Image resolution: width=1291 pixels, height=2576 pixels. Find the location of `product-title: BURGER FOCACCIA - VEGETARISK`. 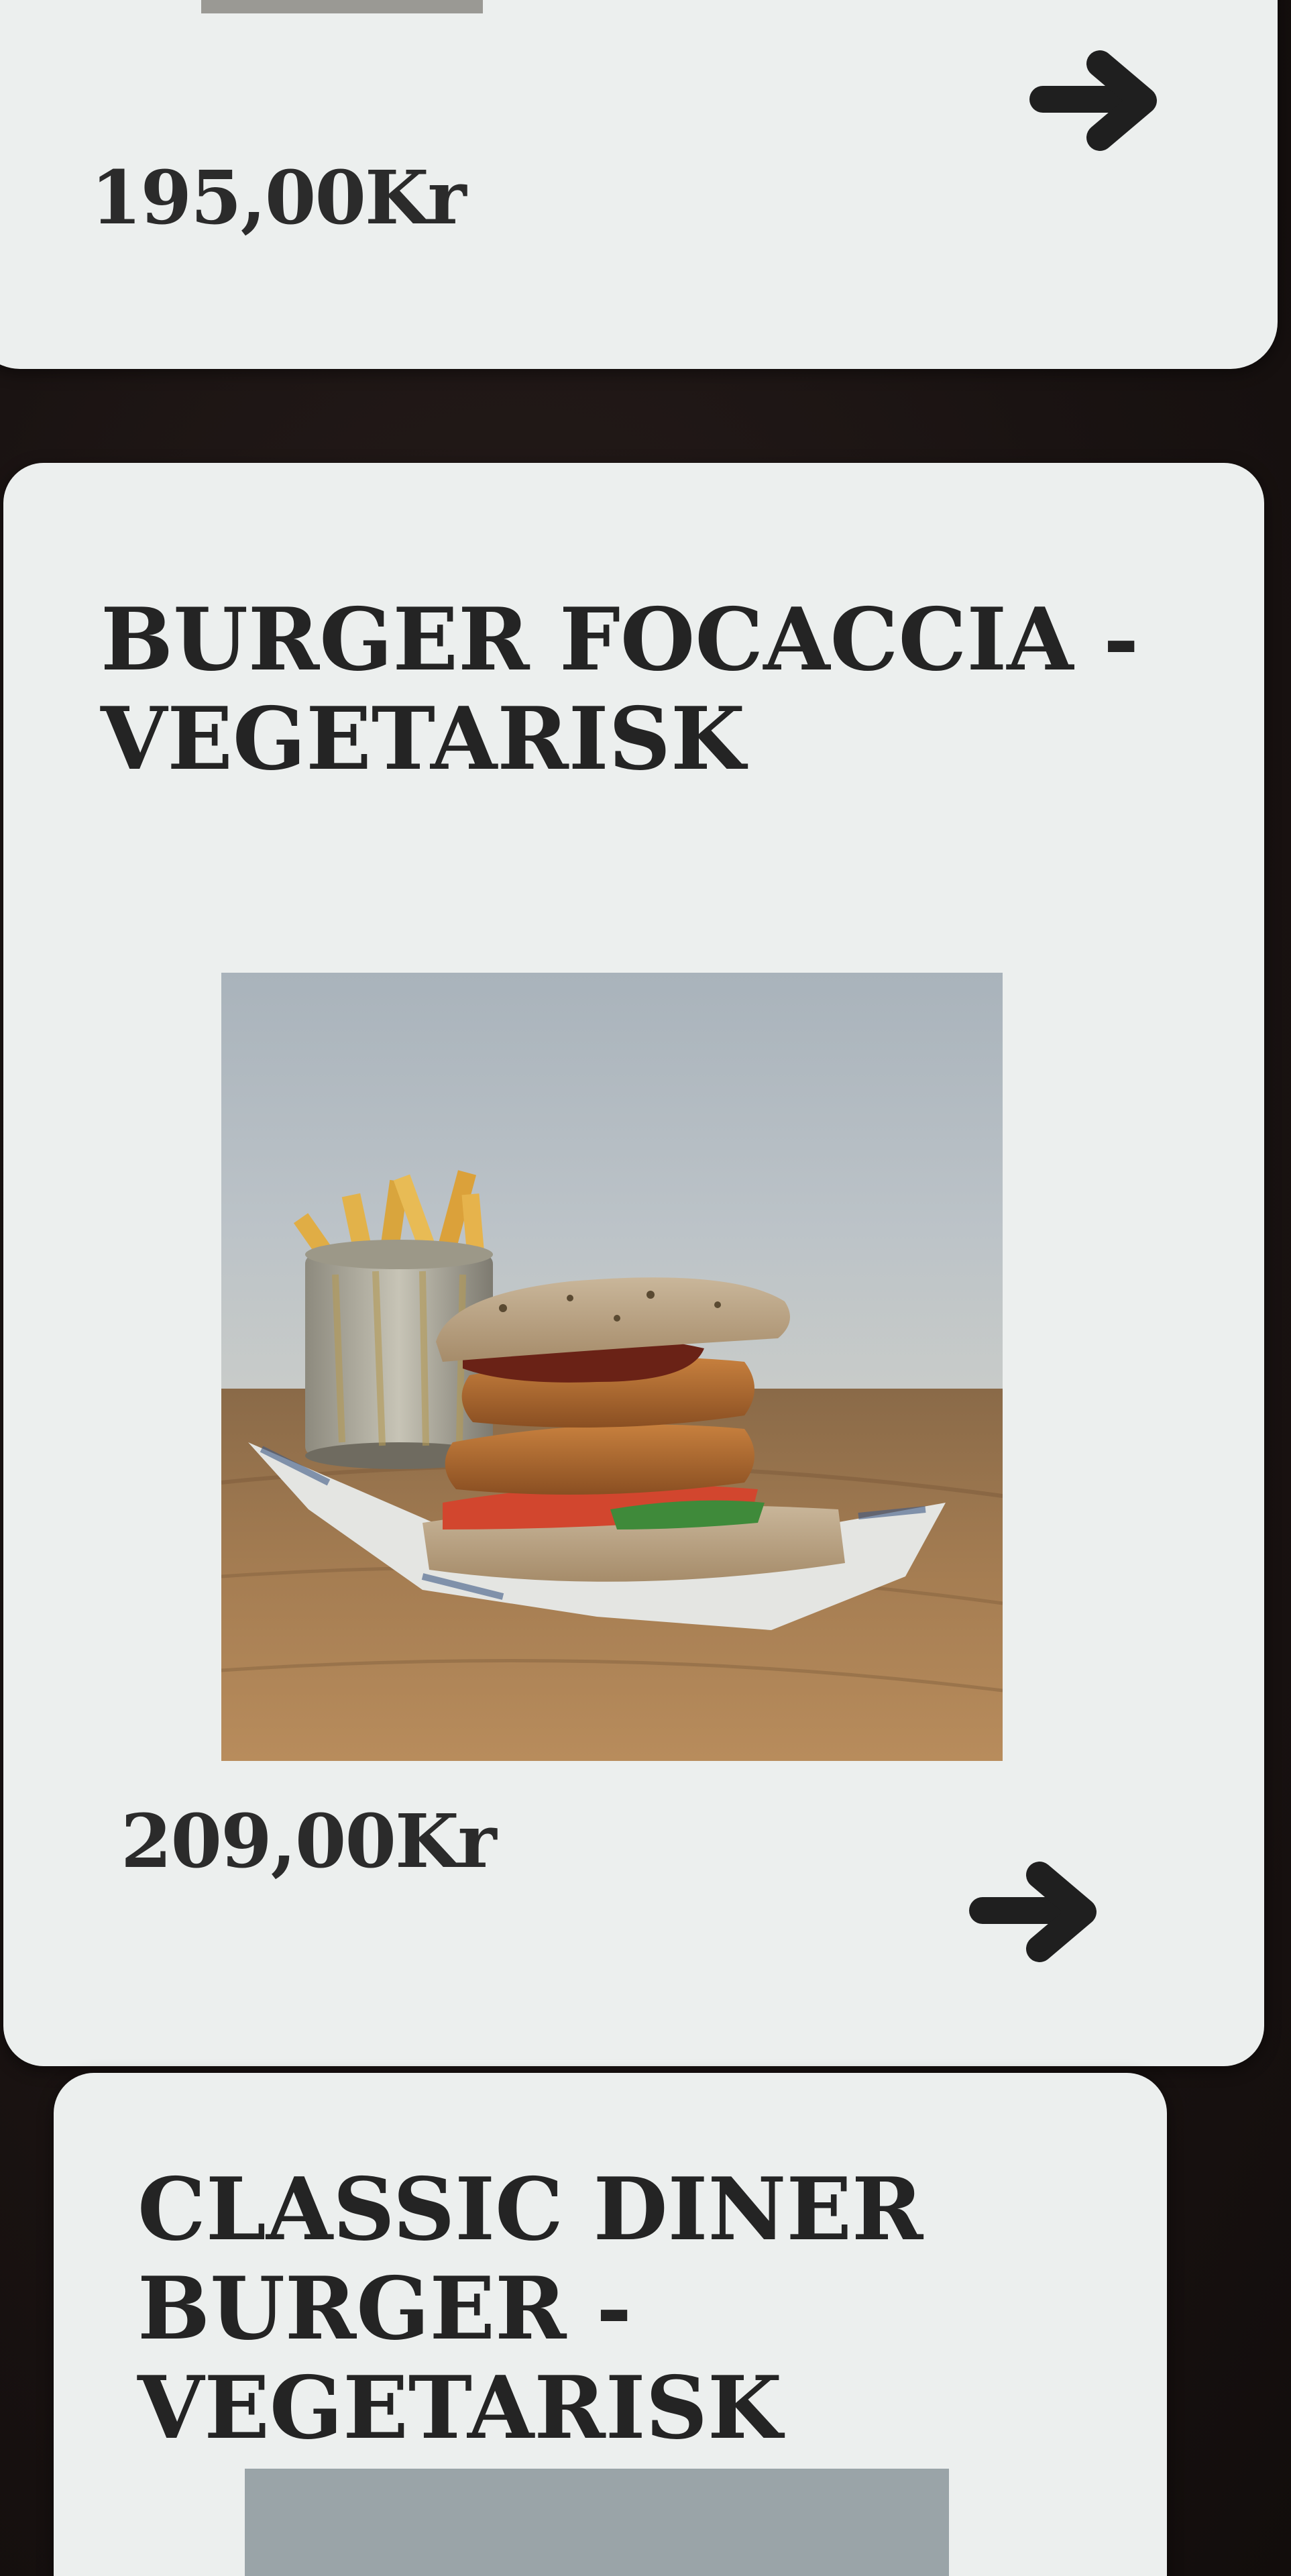

product-title: BURGER FOCACCIA - VEGETARISK is located at coordinates (620, 690).